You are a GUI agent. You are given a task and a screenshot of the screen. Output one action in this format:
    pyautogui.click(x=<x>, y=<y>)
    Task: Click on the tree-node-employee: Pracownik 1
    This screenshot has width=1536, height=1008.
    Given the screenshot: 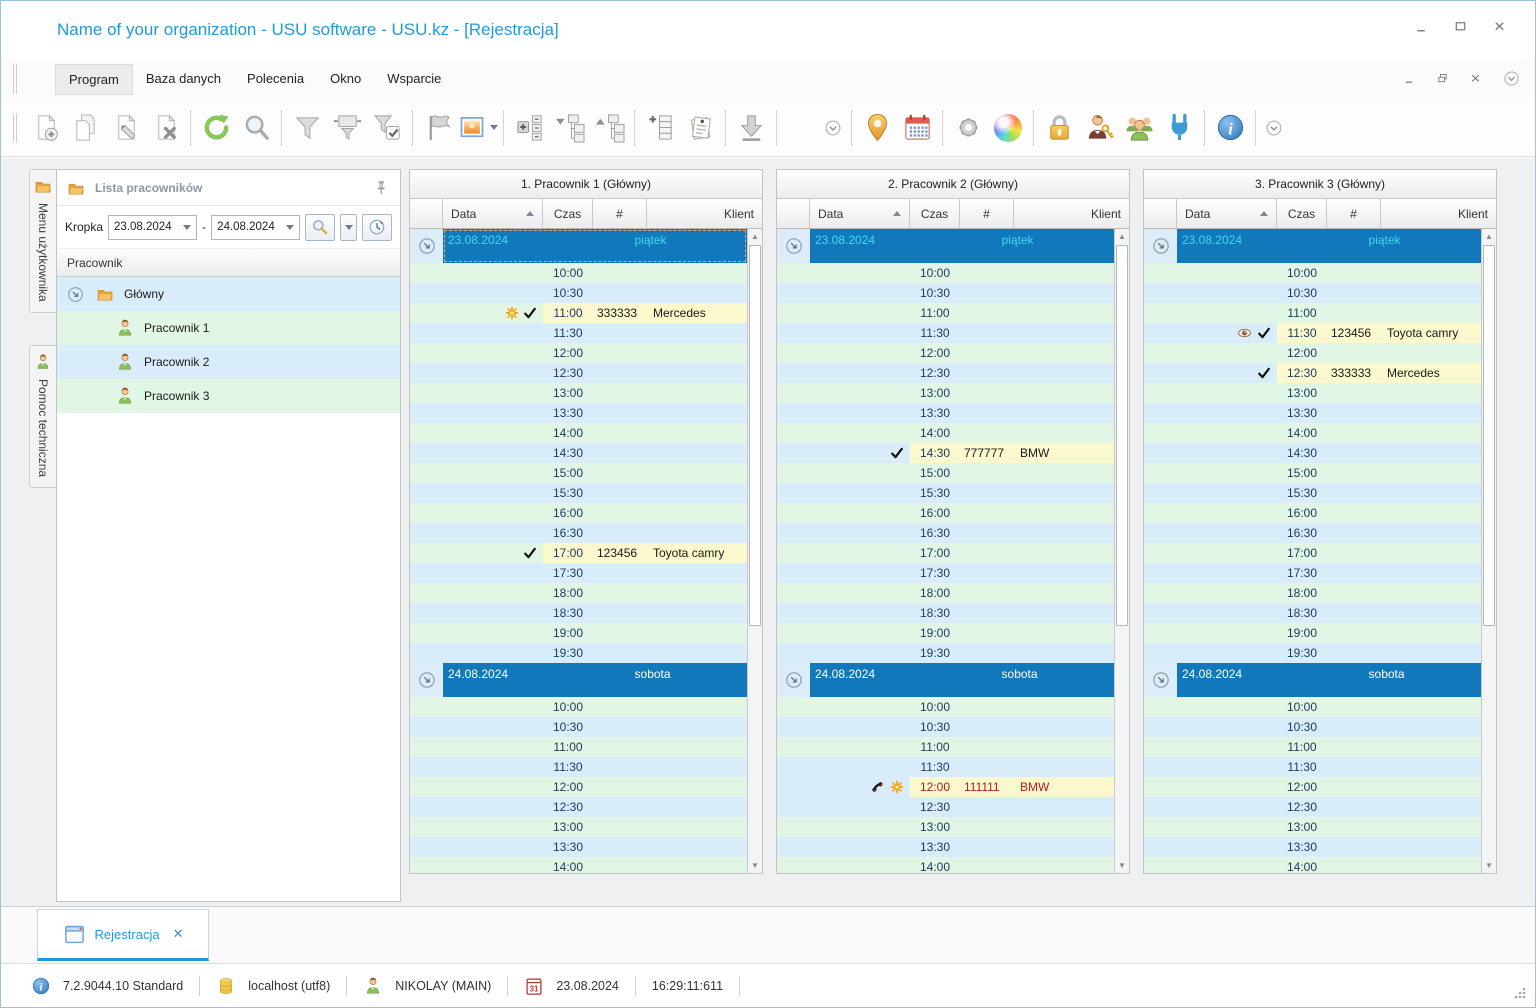 What is the action you would take?
    pyautogui.click(x=228, y=328)
    